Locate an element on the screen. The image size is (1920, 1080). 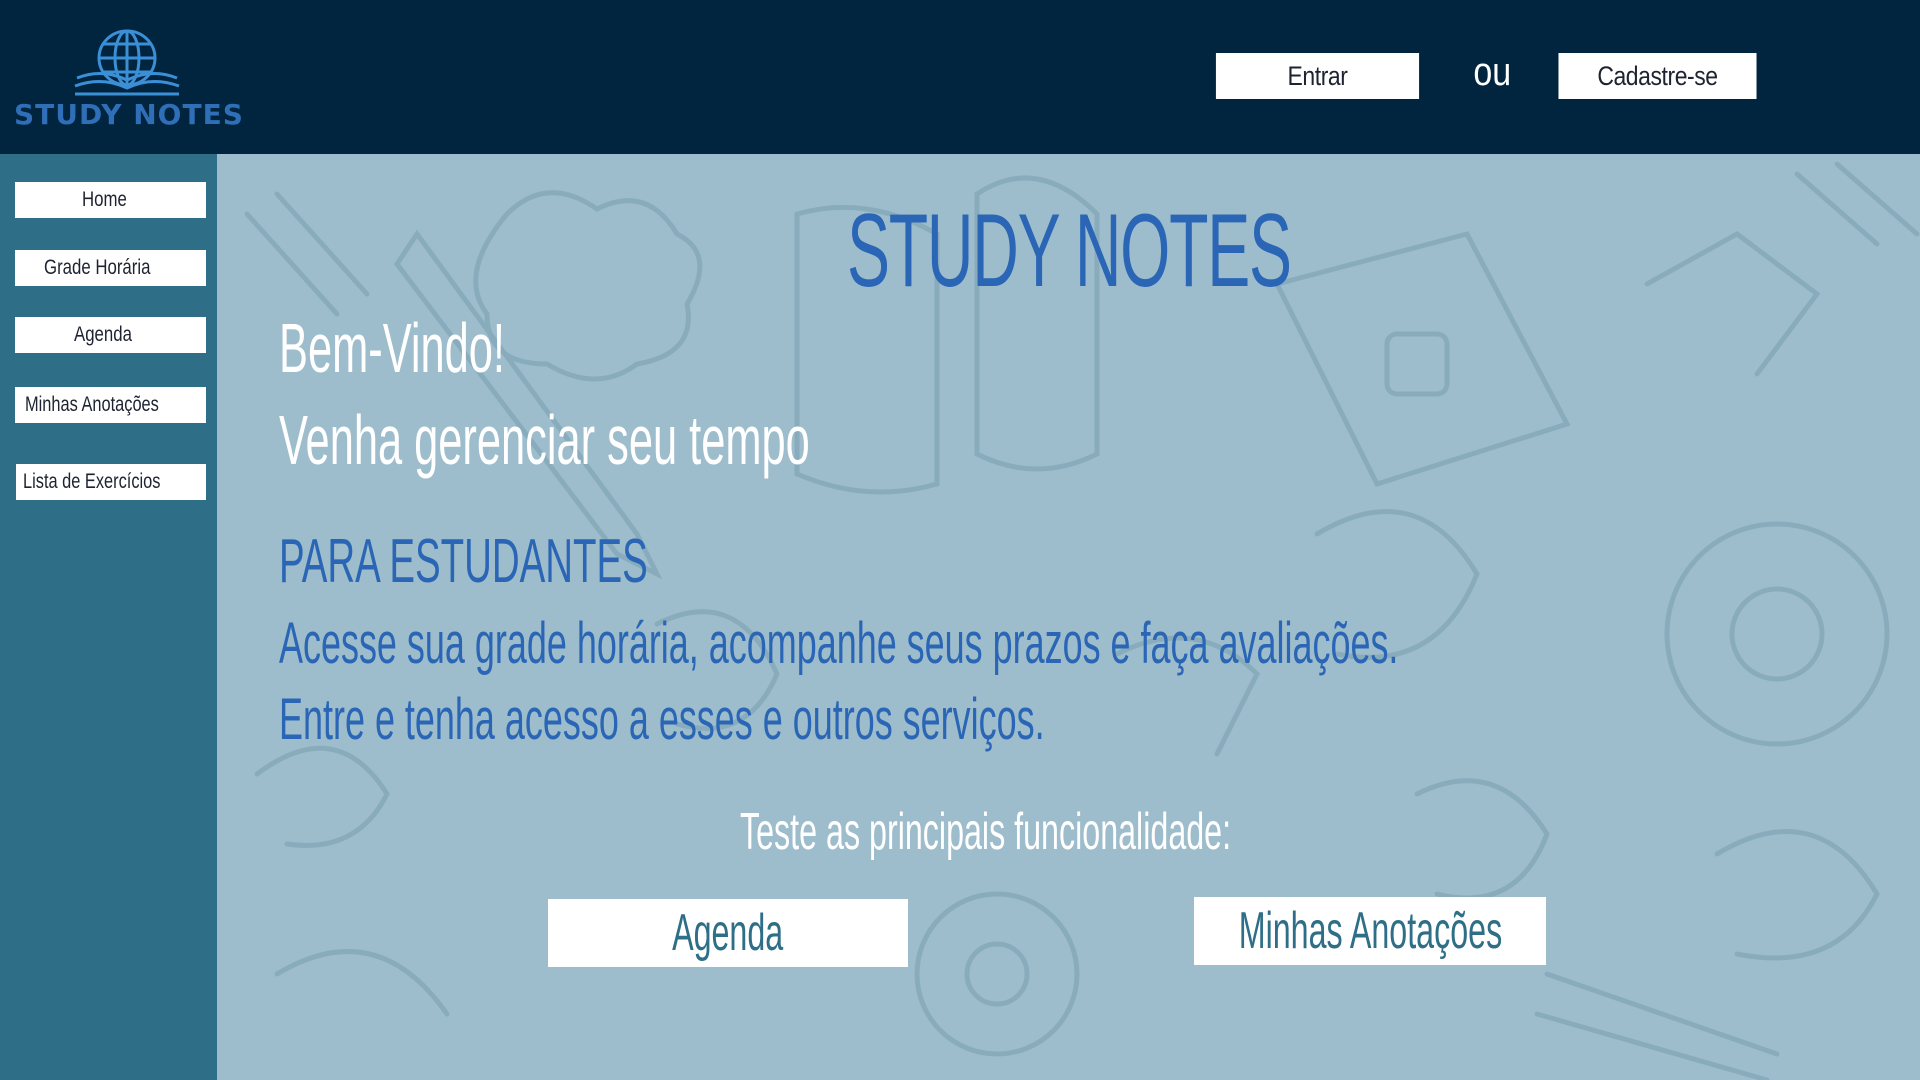
feature-minhas-anotacoes-button: Minhas Anotações is located at coordinates (1370, 931).